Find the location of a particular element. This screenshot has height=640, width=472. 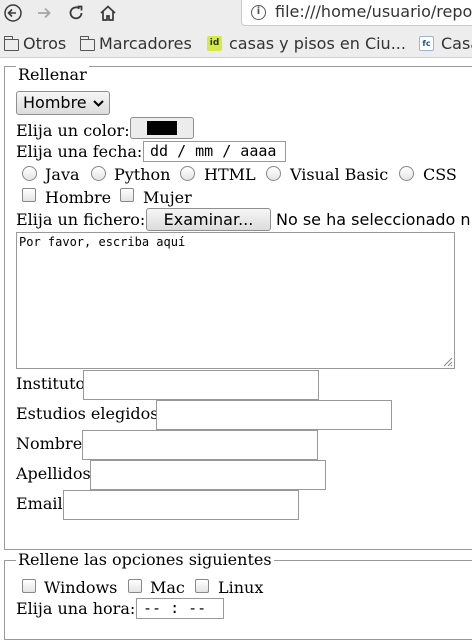

bookmark-marcadores: Marcadores is located at coordinates (135, 43).